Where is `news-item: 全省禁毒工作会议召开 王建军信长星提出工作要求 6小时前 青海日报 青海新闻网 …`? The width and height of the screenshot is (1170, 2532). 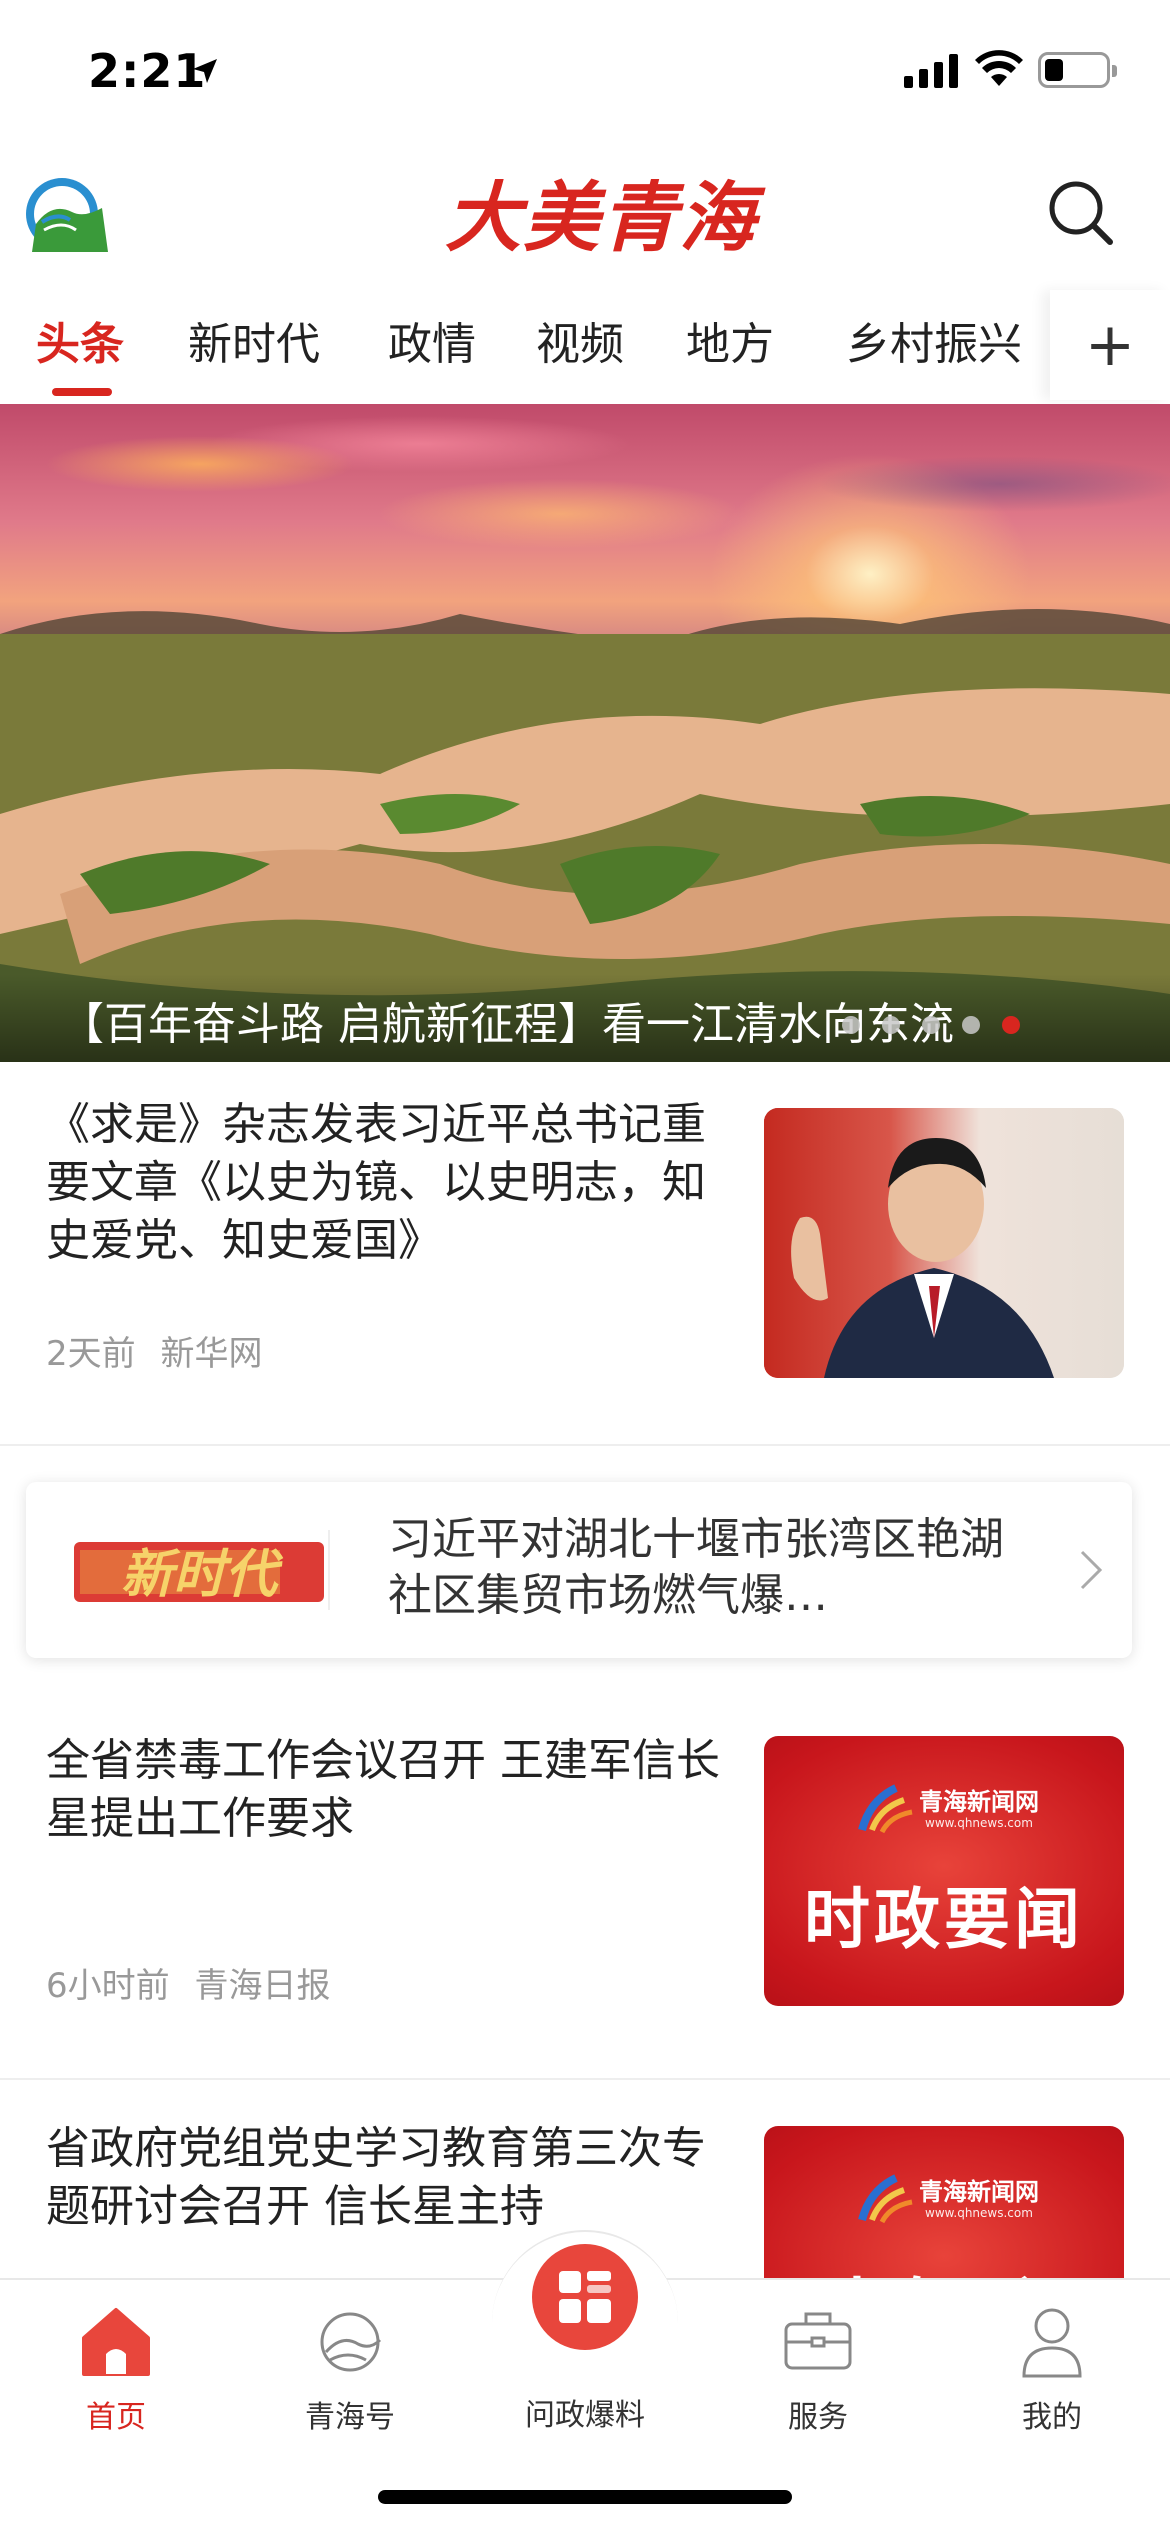
news-item: 全省禁毒工作会议召开 王建军信长星提出工作要求 6小时前 青海日报 青海新闻网 … is located at coordinates (585, 1902).